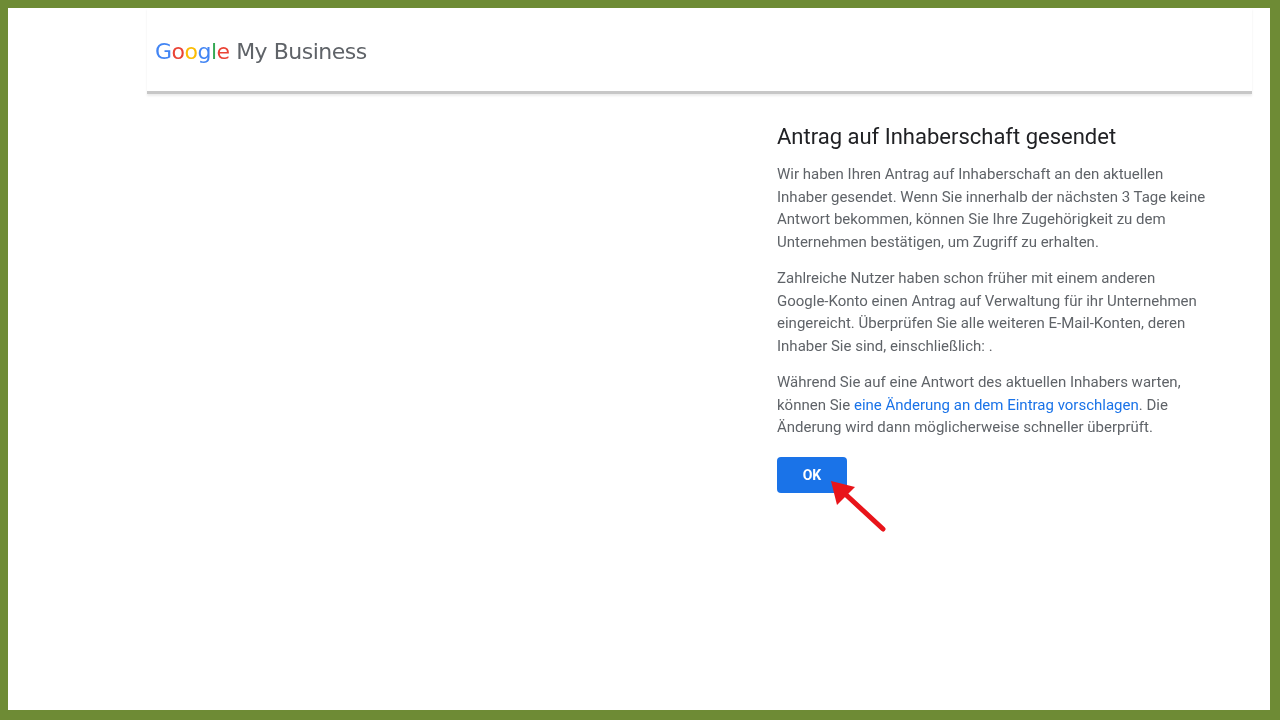 This screenshot has width=1280, height=720. Describe the element at coordinates (947, 136) in the screenshot. I see `dialog-title: Antrag auf Inhaberschaft gesendet` at that location.